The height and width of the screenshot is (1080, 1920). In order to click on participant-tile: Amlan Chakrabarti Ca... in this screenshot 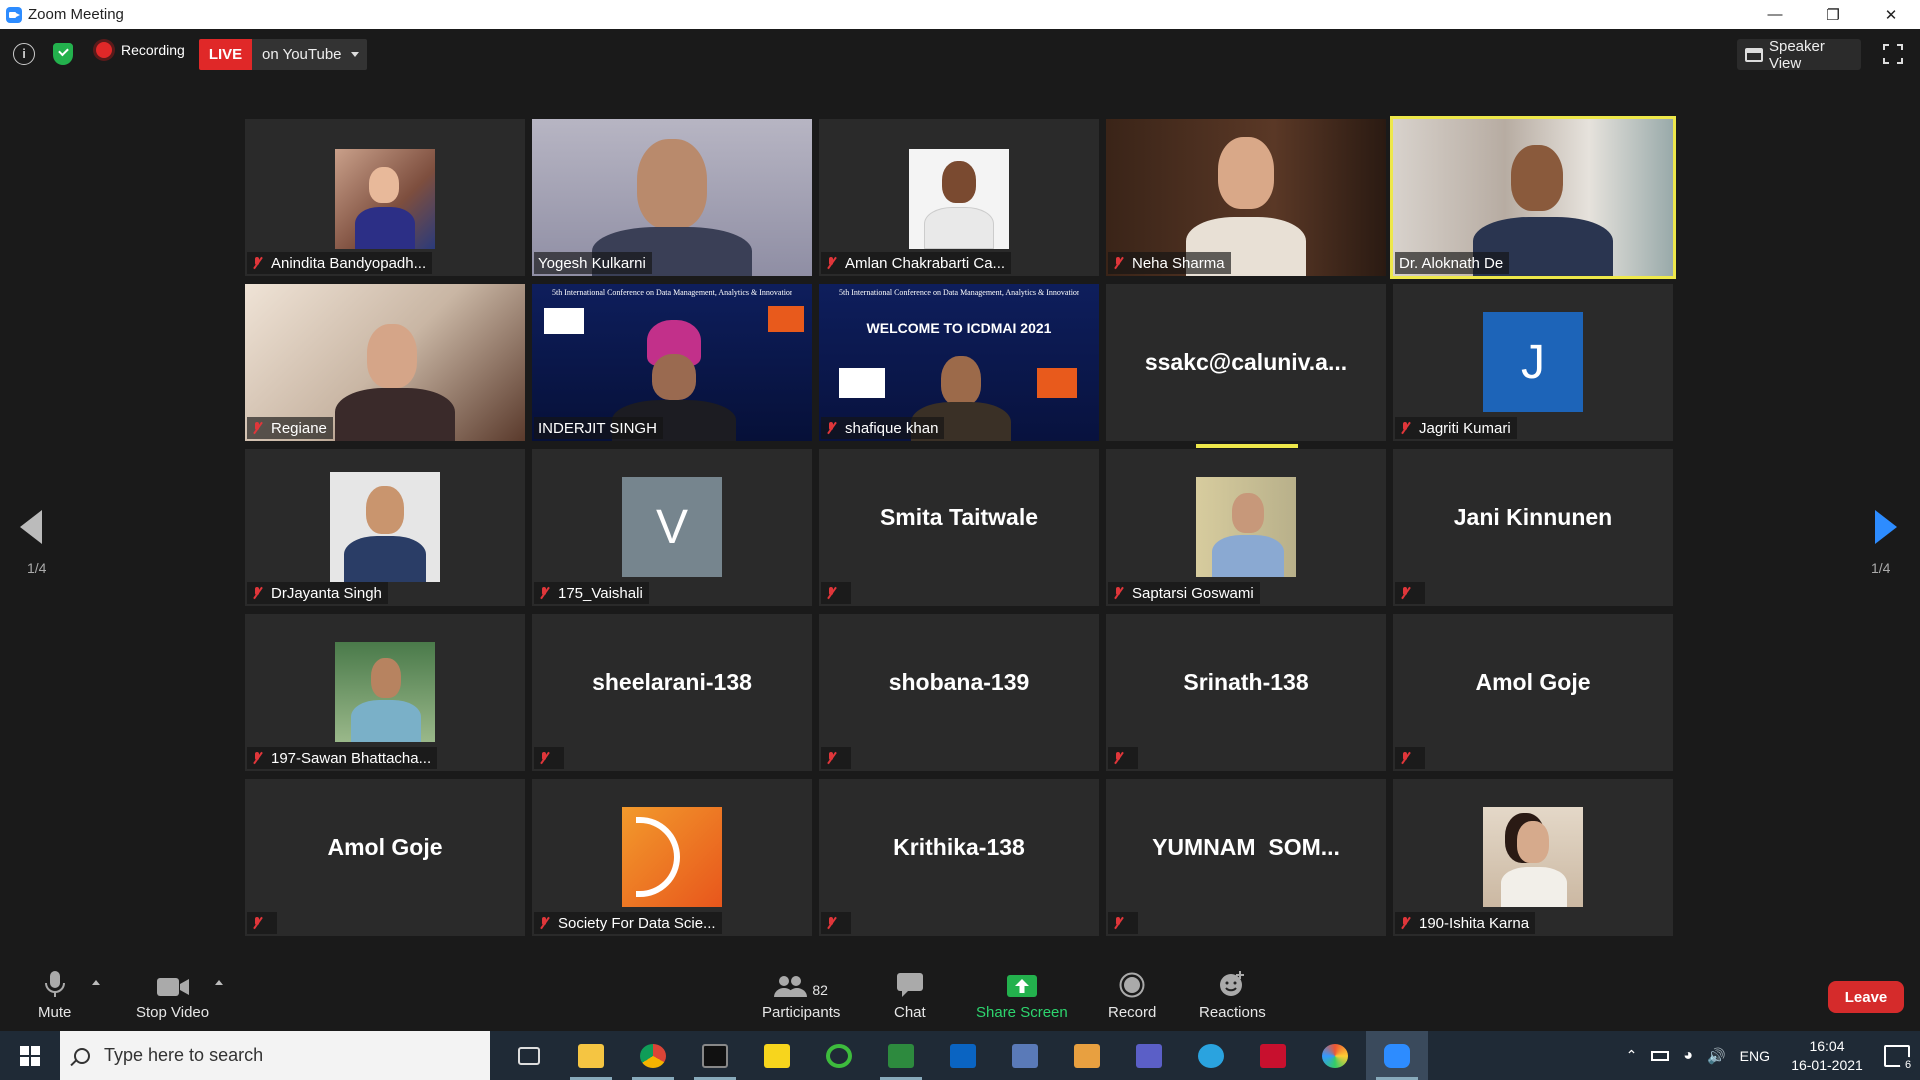, I will do `click(959, 197)`.